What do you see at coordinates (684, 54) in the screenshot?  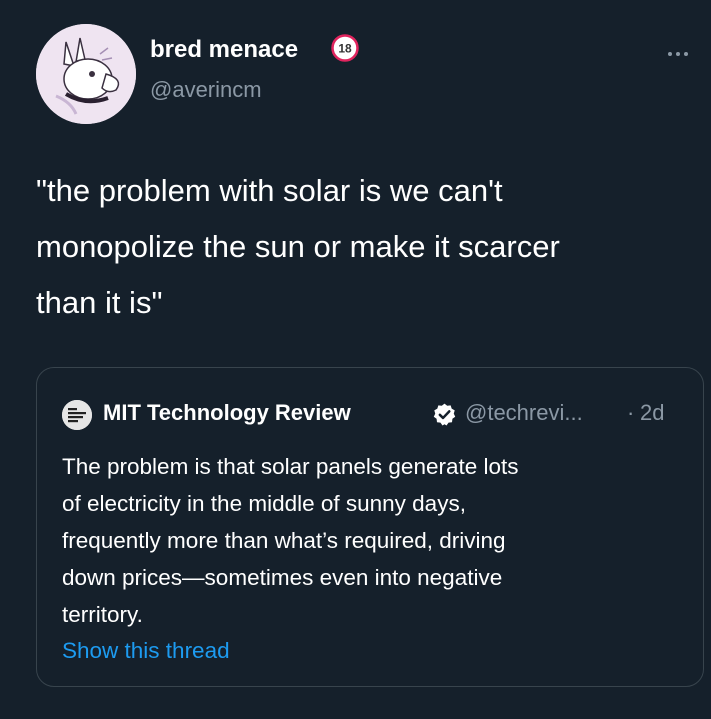 I see `more-options-icon` at bounding box center [684, 54].